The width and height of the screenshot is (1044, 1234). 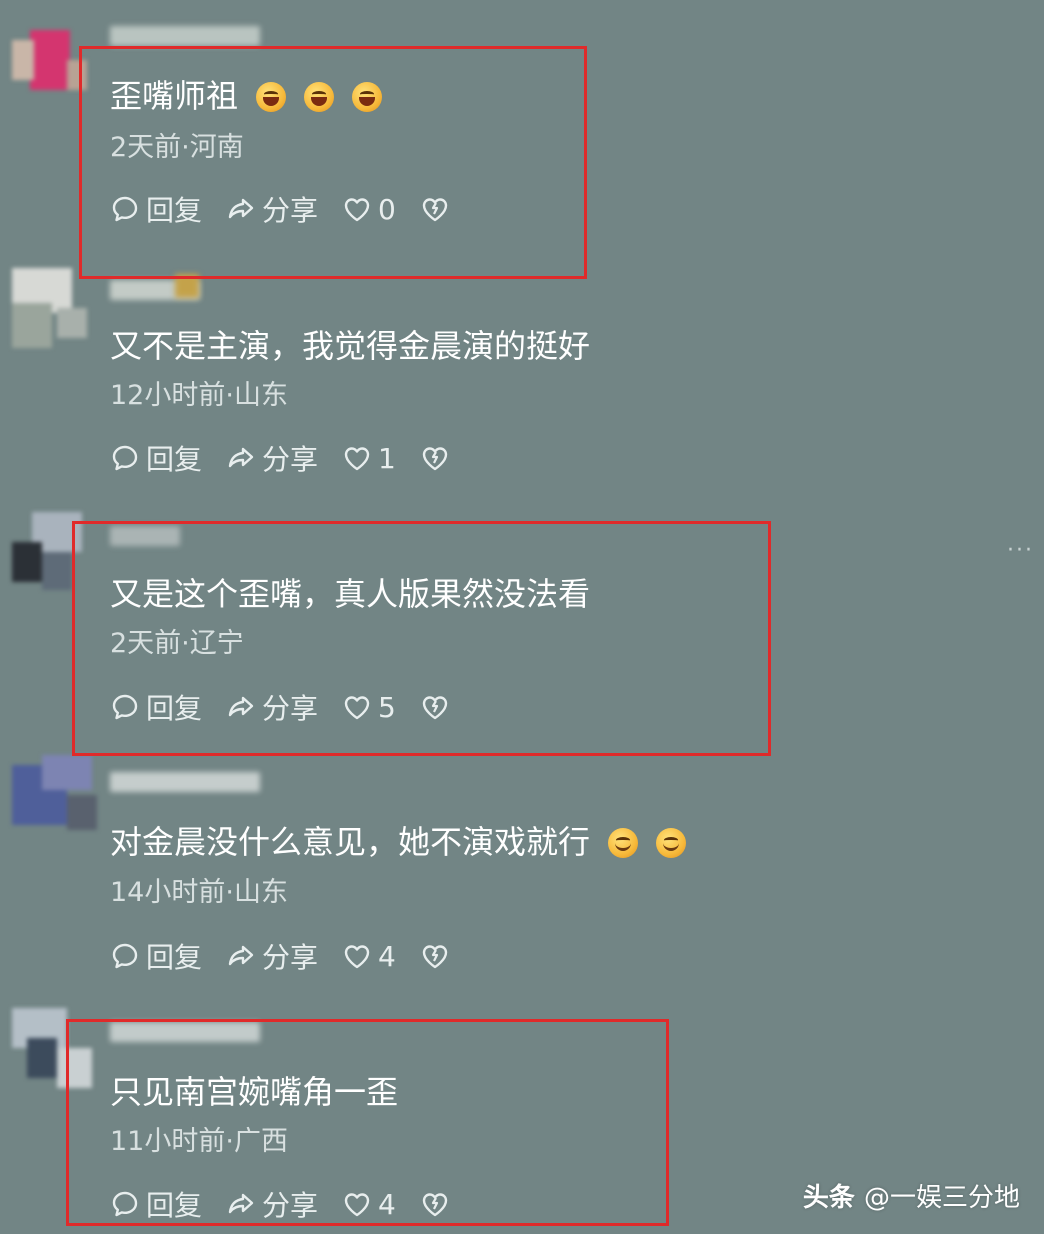 I want to click on like-count: 1, so click(x=387, y=458).